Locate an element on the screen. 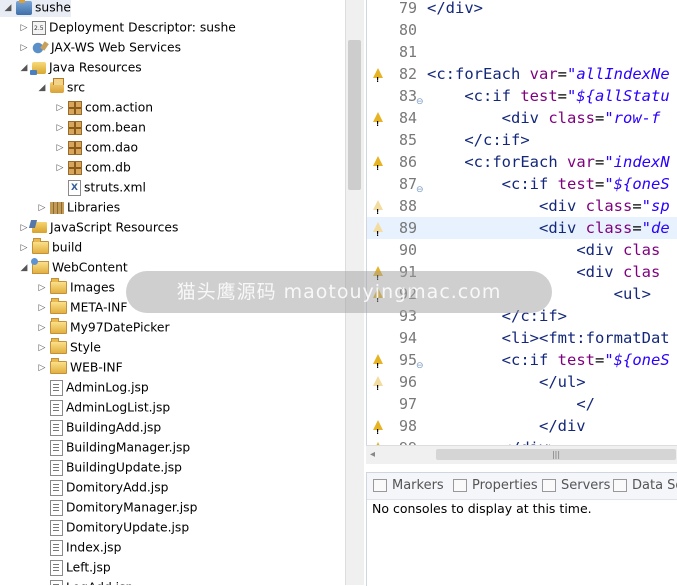 The width and height of the screenshot is (677, 586). code-line: 94 <li><fmt:formatDat is located at coordinates (522, 338).